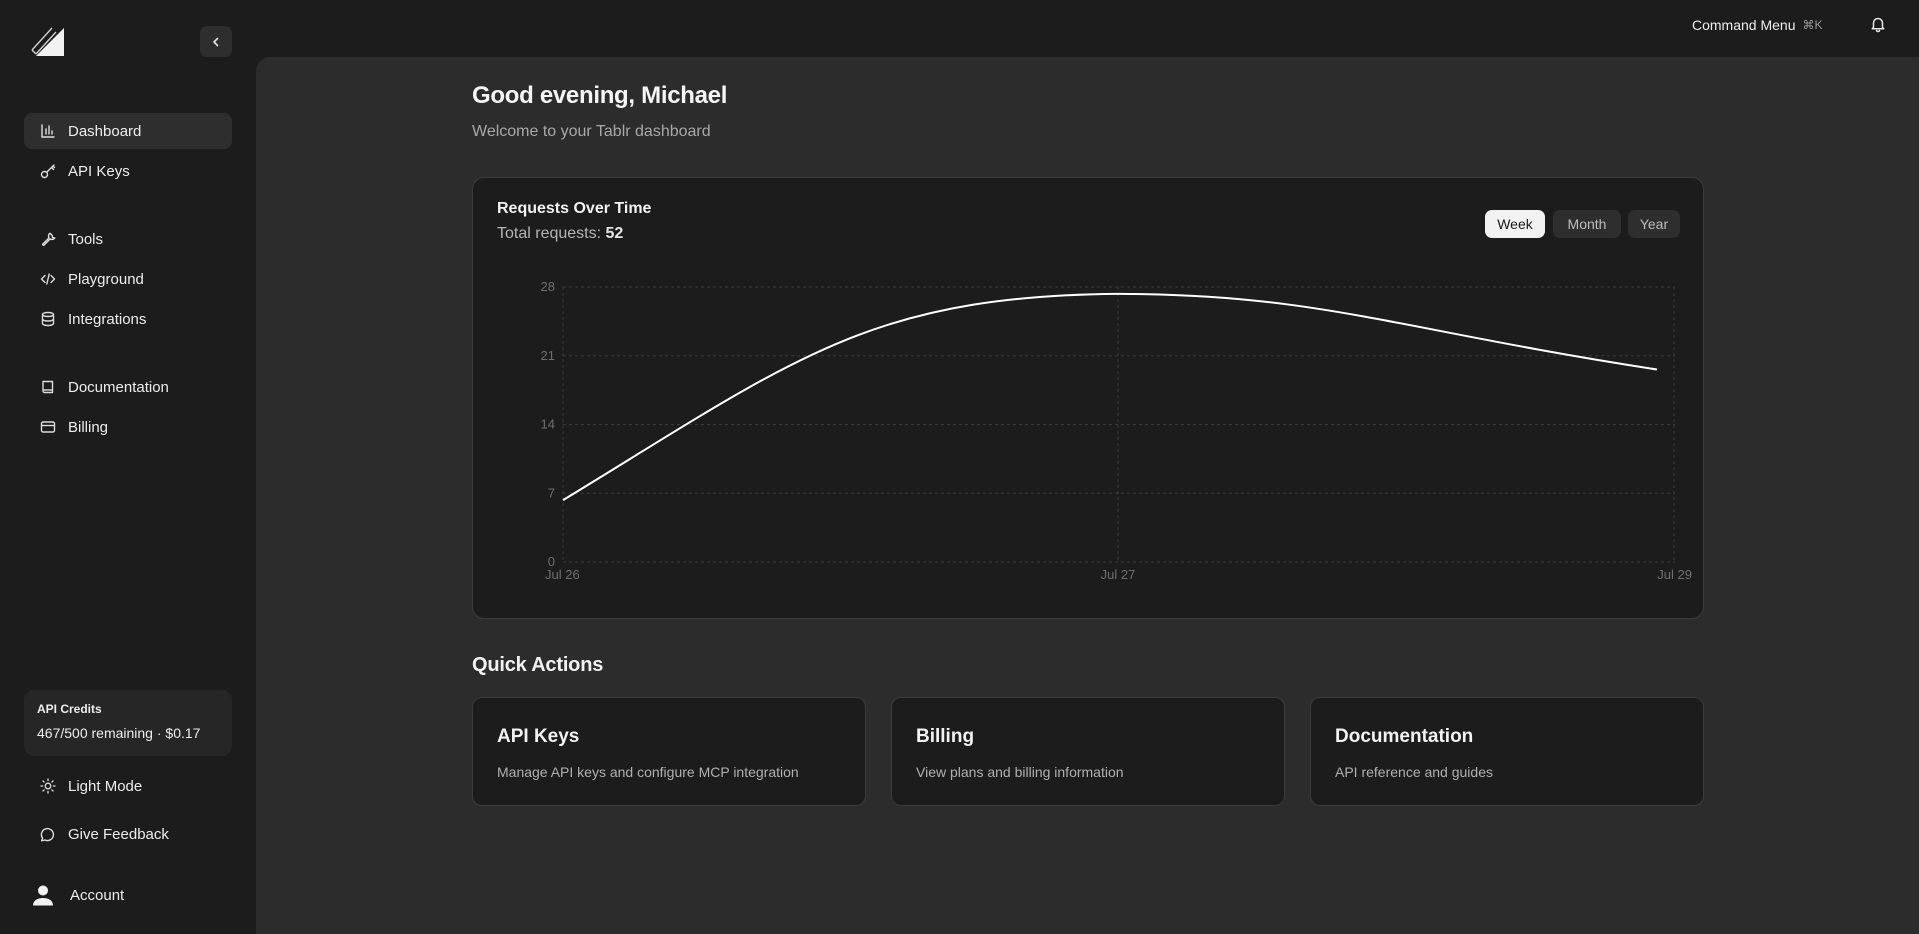 The height and width of the screenshot is (934, 1919). What do you see at coordinates (562, 574) in the screenshot?
I see `x-tick-label: Jul 26` at bounding box center [562, 574].